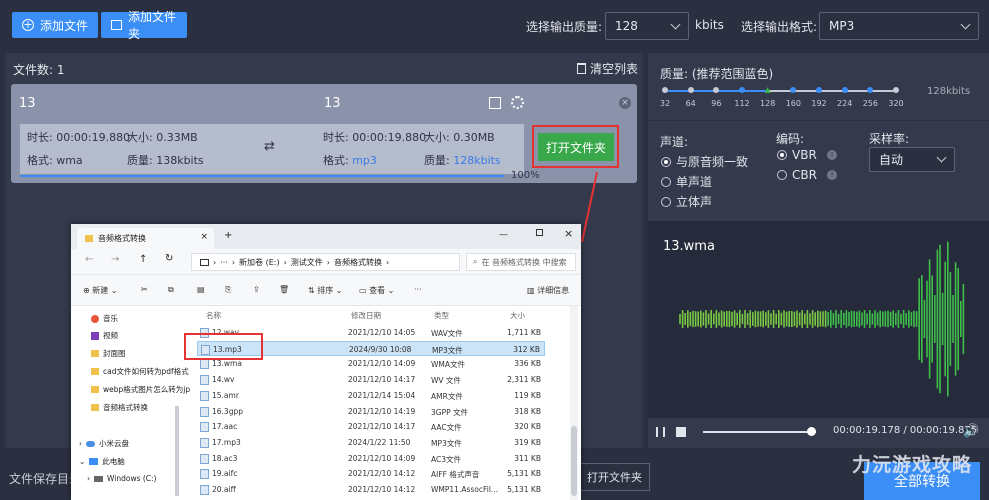  I want to click on close-window-icon: ×, so click(568, 233).